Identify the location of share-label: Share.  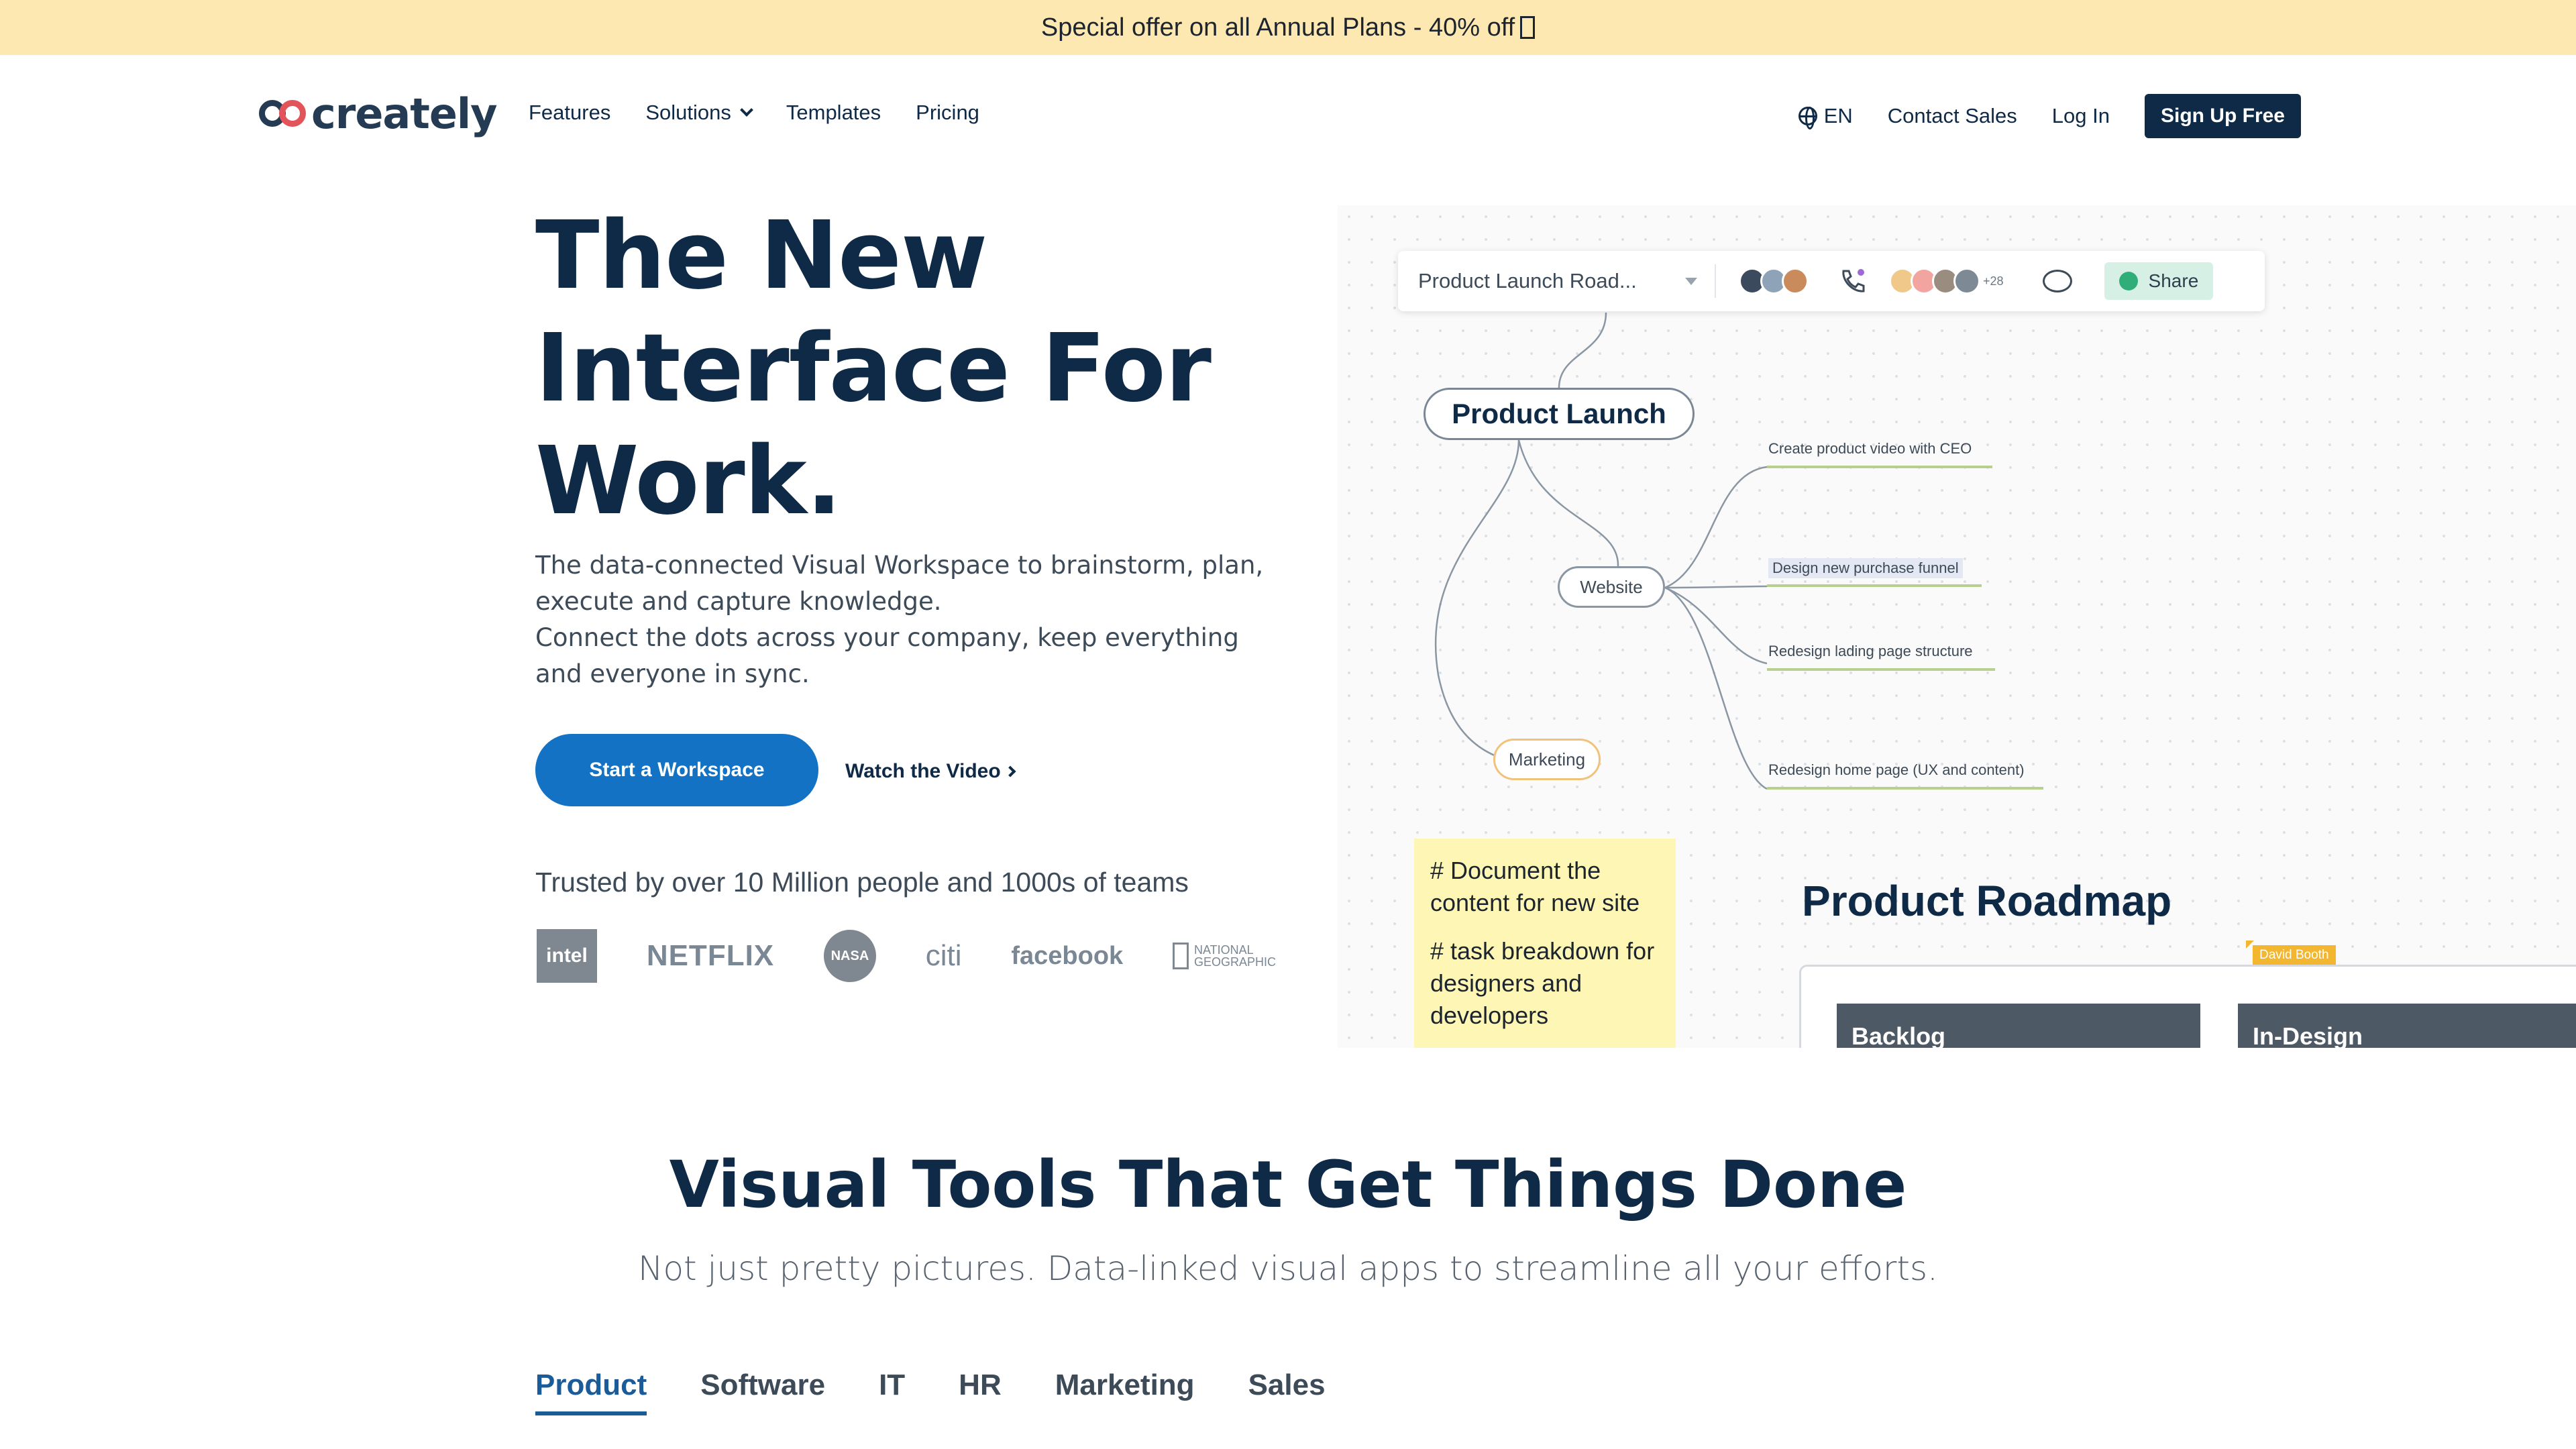
(2173, 280).